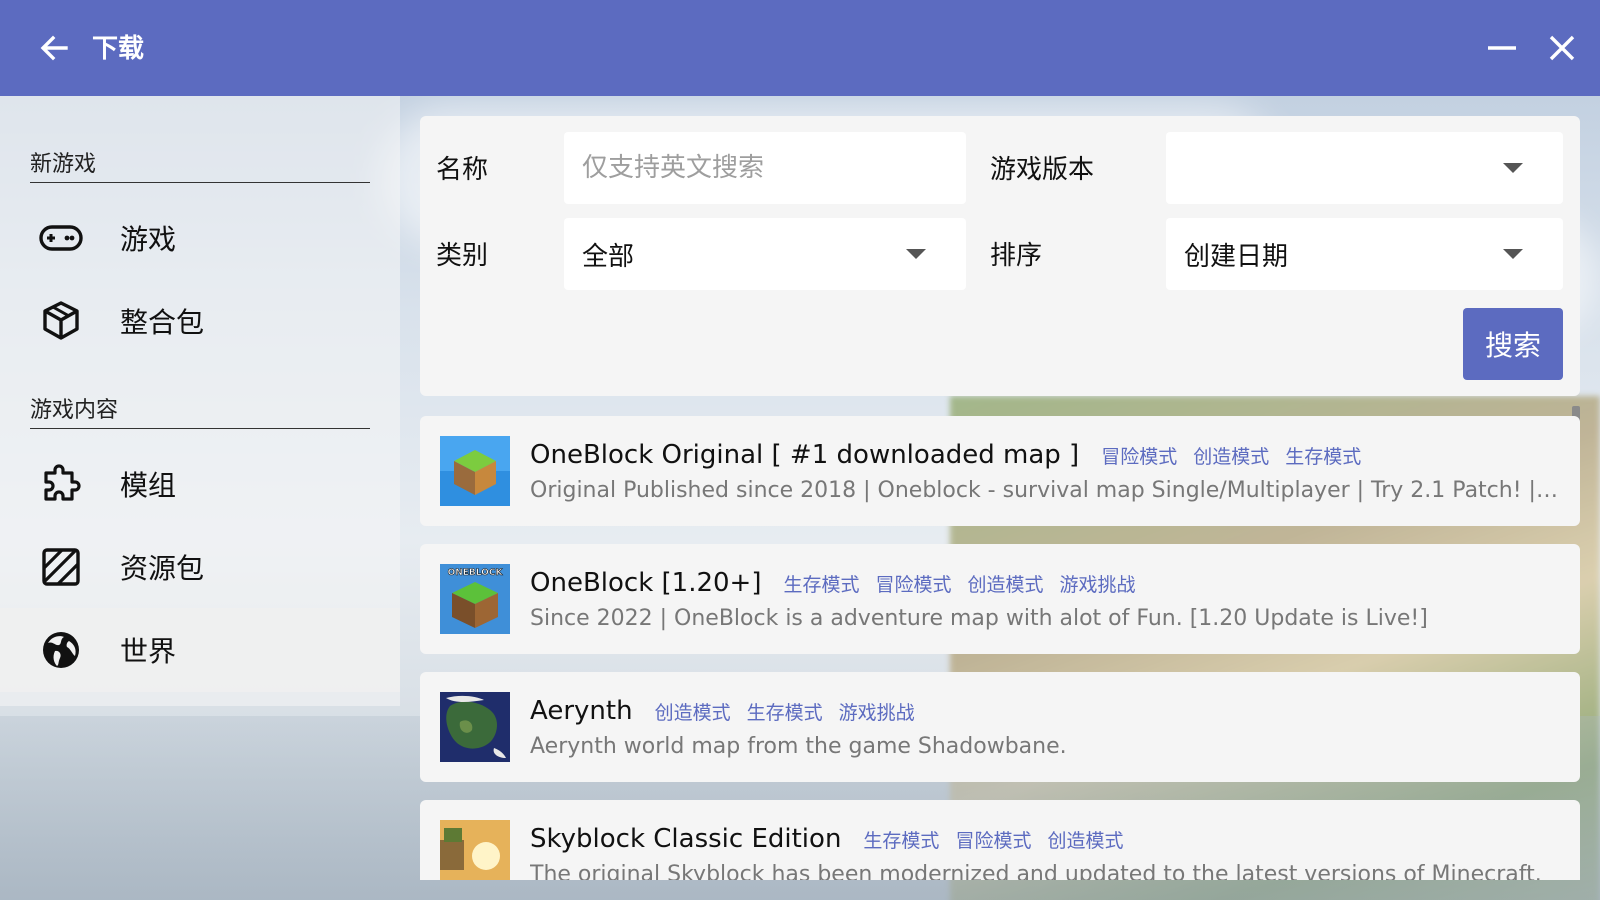 This screenshot has height=900, width=1600. I want to click on item-name: Skyblock Classic Edition, so click(686, 839).